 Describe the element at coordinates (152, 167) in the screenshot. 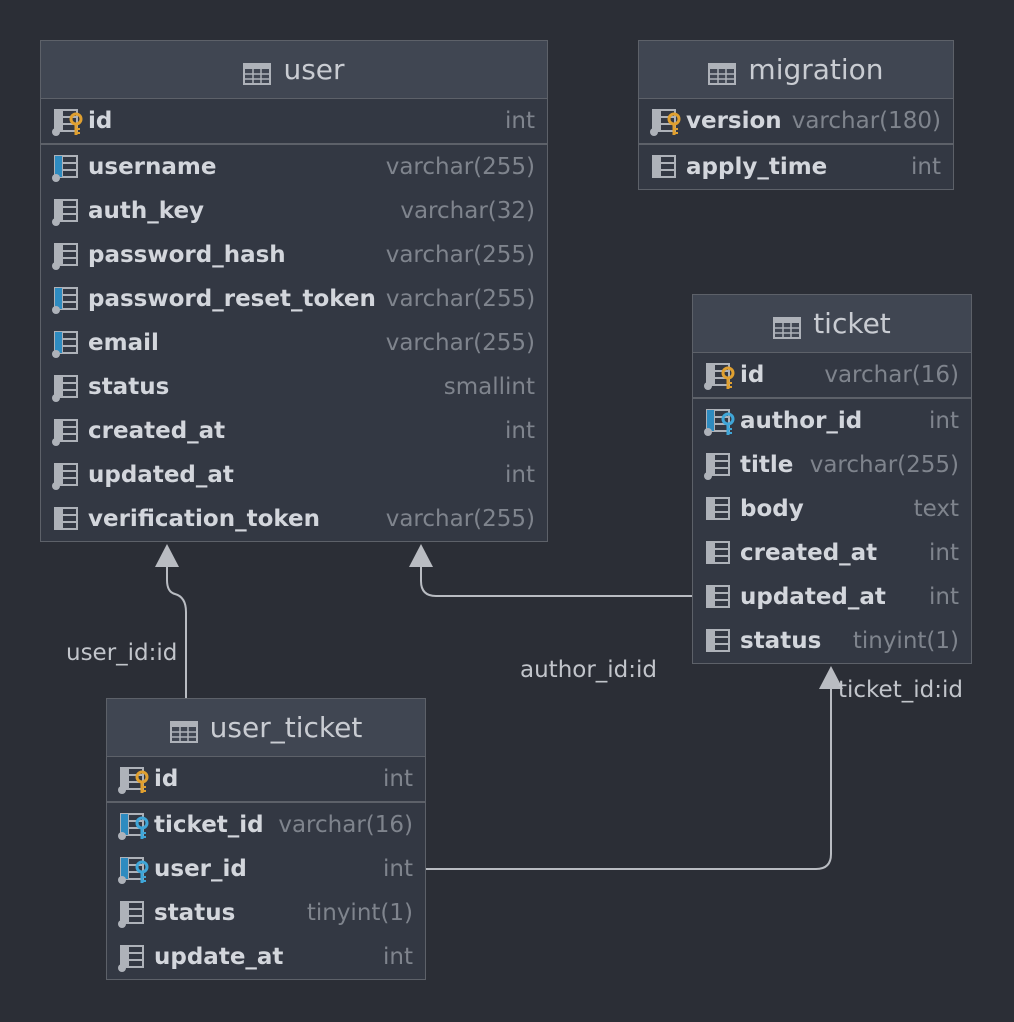

I see `column-name: username` at that location.